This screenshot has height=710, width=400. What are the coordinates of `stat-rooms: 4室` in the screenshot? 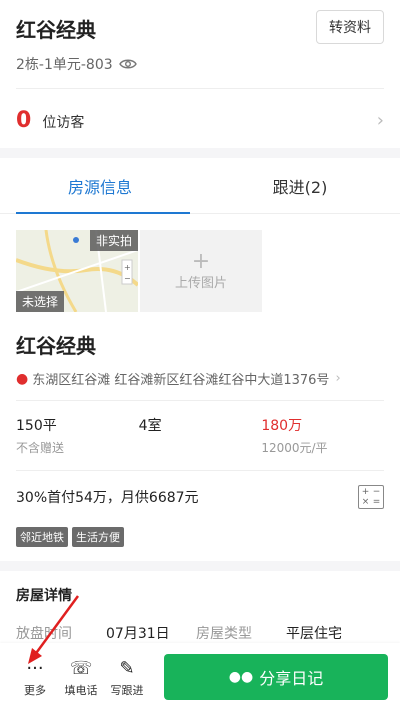 It's located at (200, 435).